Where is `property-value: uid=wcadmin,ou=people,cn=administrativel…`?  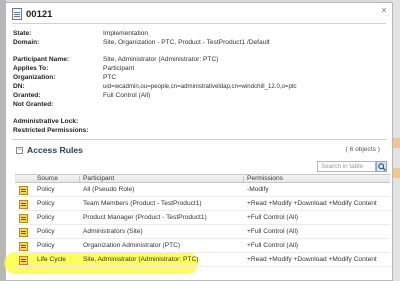 property-value: uid=wcadmin,ou=people,cn=administrativel… is located at coordinates (200, 86).